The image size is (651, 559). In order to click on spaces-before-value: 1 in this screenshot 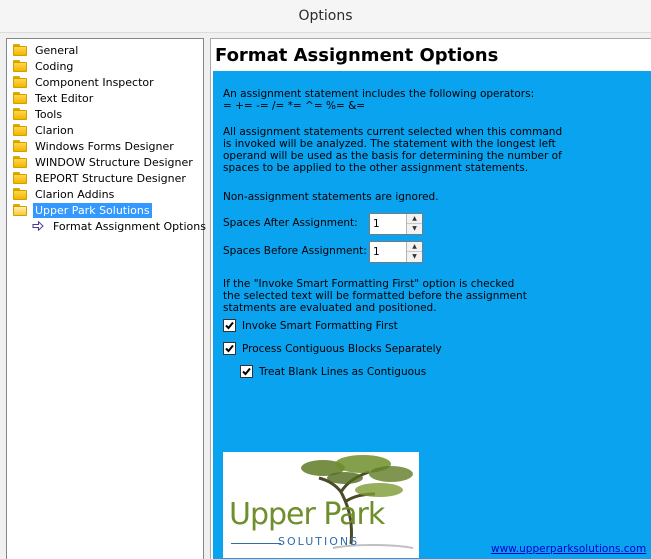, I will do `click(376, 252)`.